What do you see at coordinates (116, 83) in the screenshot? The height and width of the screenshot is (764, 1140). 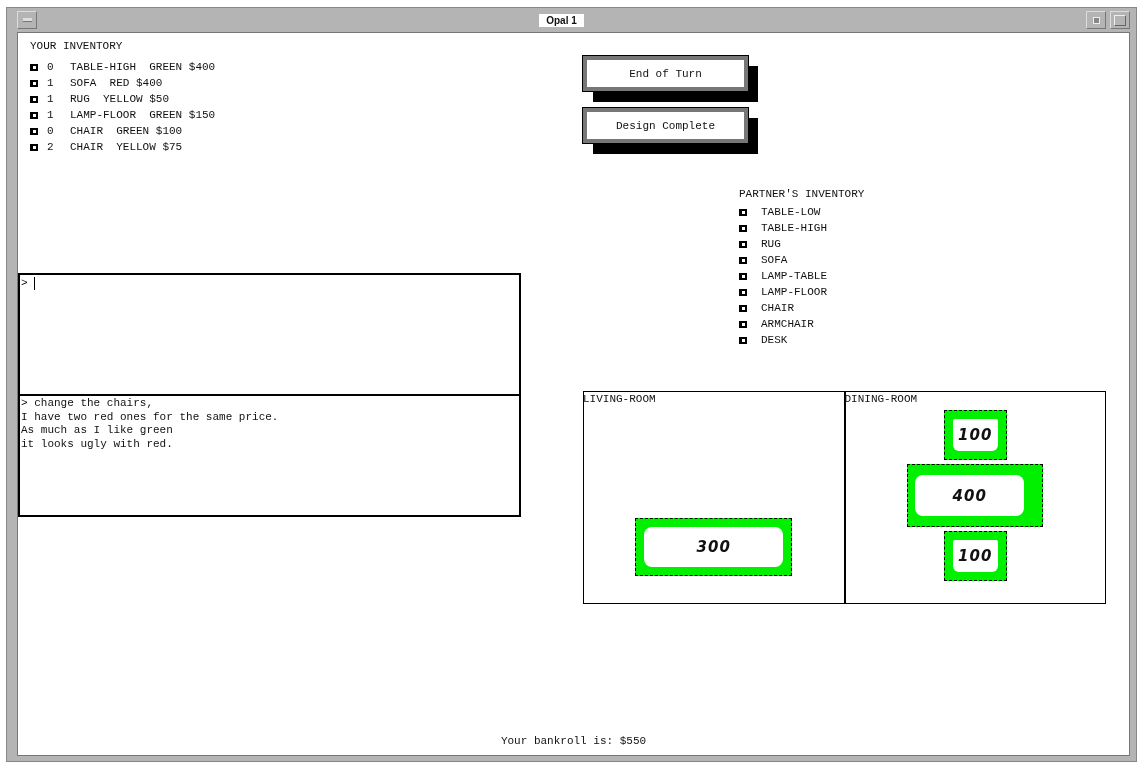 I see `inventory-item: SOFA RED $400` at bounding box center [116, 83].